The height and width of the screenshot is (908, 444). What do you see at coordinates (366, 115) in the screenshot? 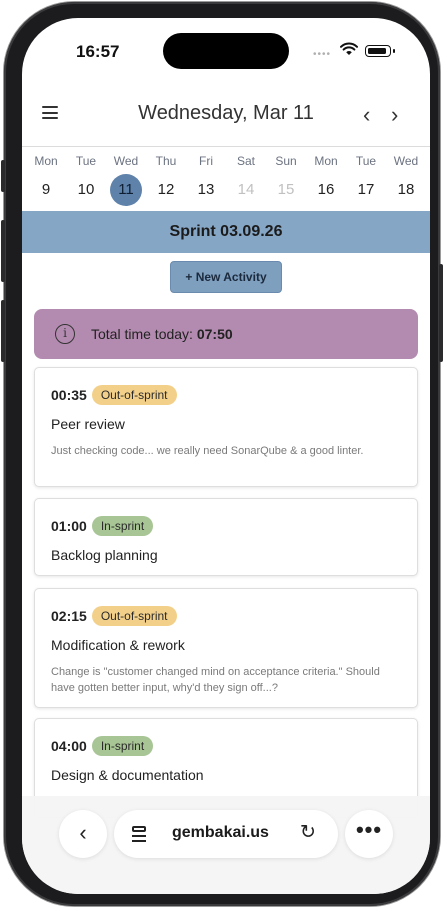
I see `previous-day-button: ‹` at bounding box center [366, 115].